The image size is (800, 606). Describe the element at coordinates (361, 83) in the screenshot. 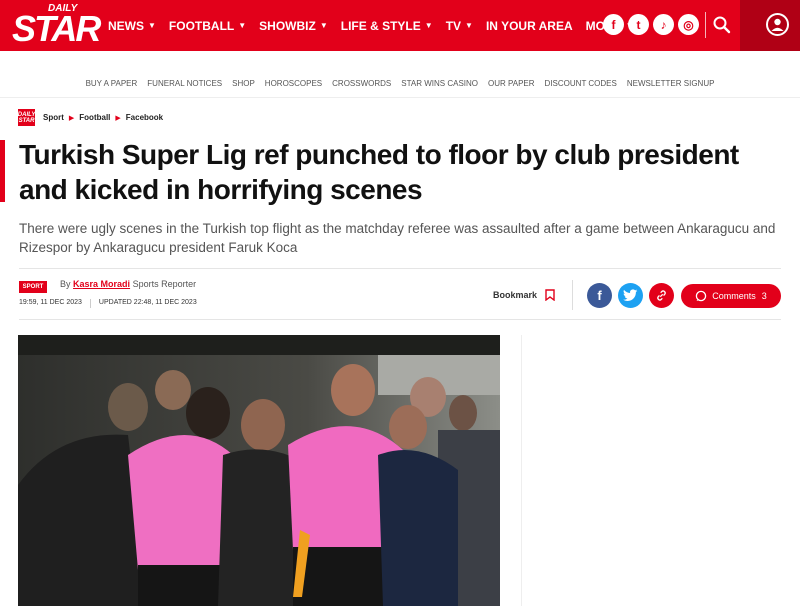

I see `subnav-crosswords: CROSSWORDS` at that location.